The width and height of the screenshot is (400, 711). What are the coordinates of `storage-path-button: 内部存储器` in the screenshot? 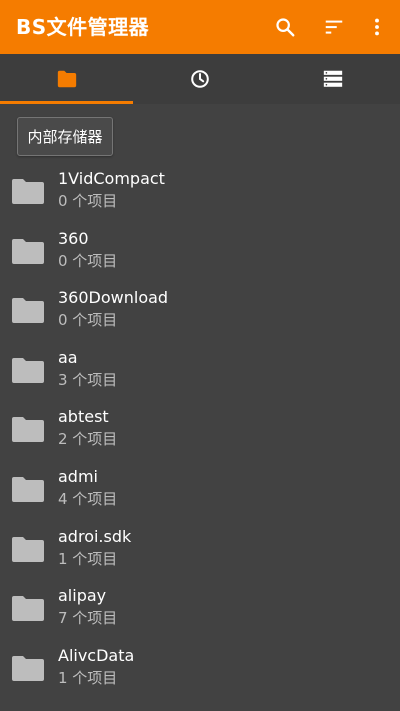 It's located at (65, 136).